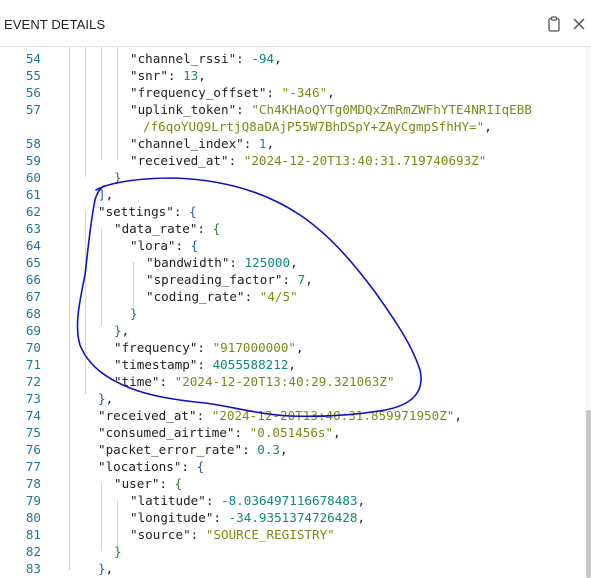 The height and width of the screenshot is (578, 591). I want to click on code-text: ],, so click(105, 194).